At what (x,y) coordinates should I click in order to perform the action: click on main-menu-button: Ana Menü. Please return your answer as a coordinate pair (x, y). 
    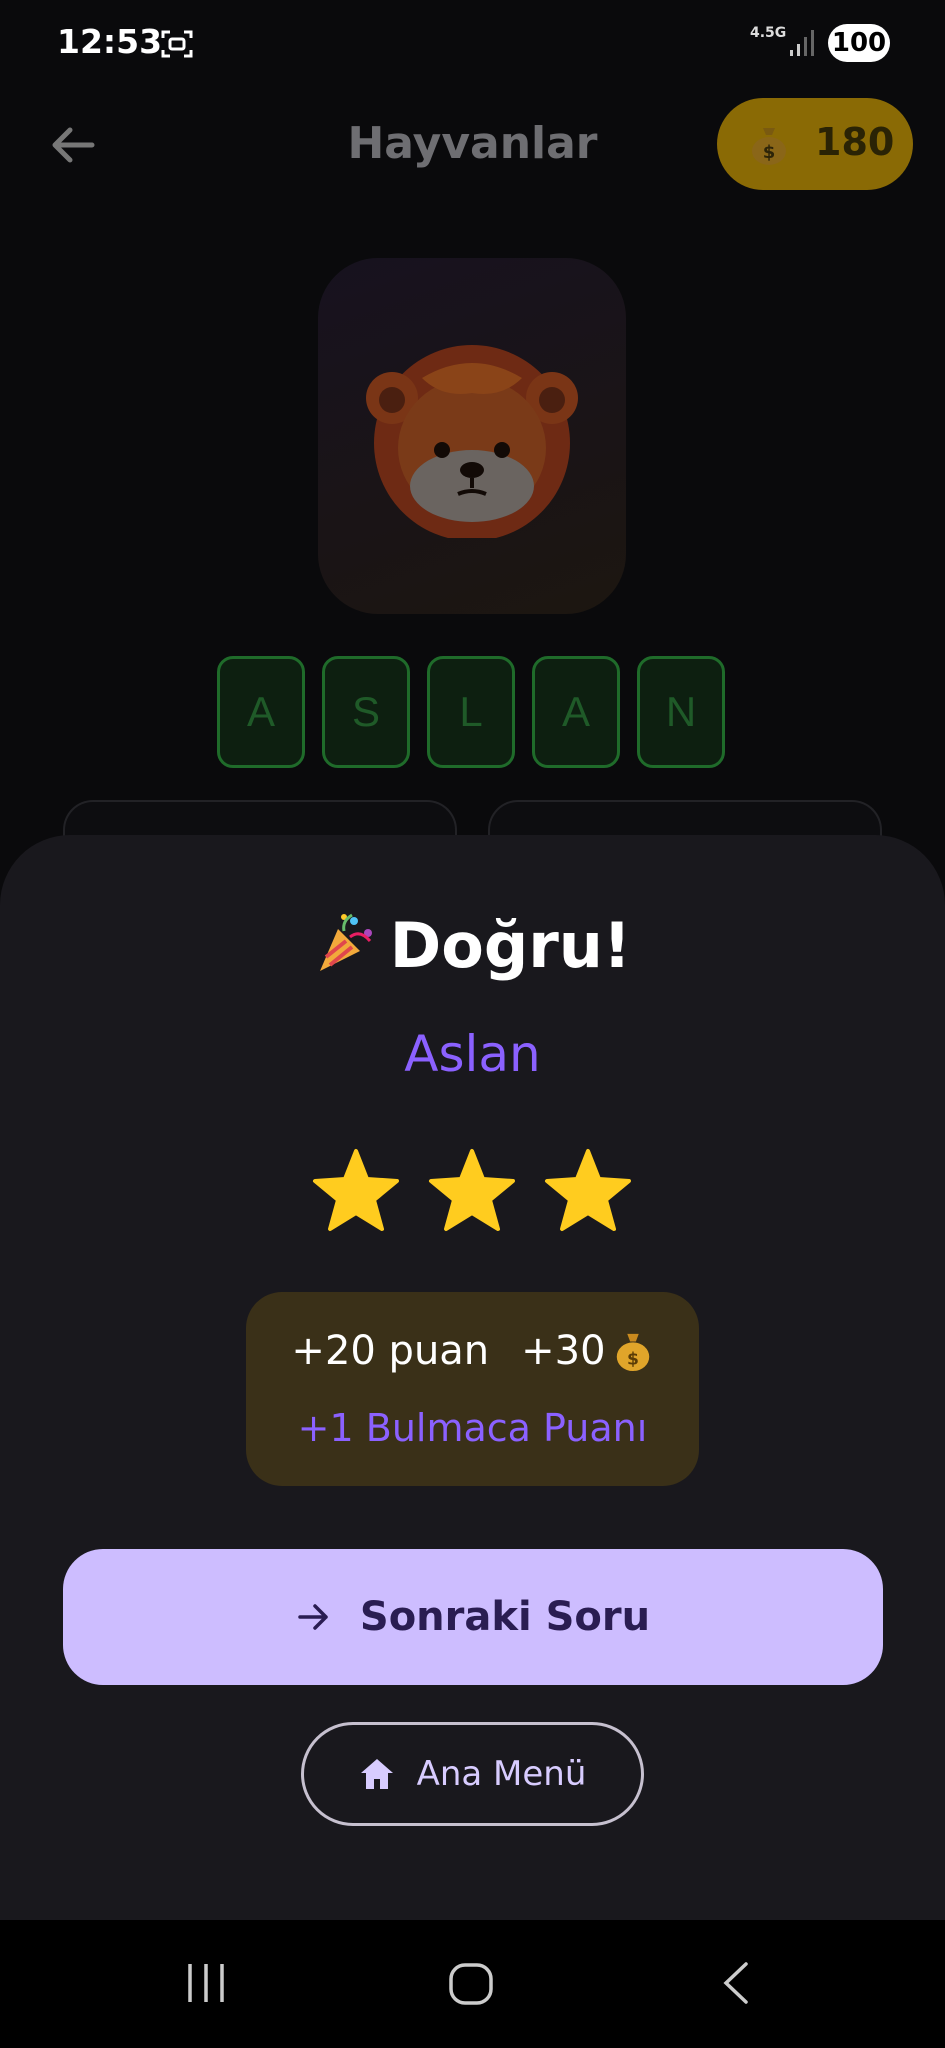
    Looking at the image, I should click on (472, 1774).